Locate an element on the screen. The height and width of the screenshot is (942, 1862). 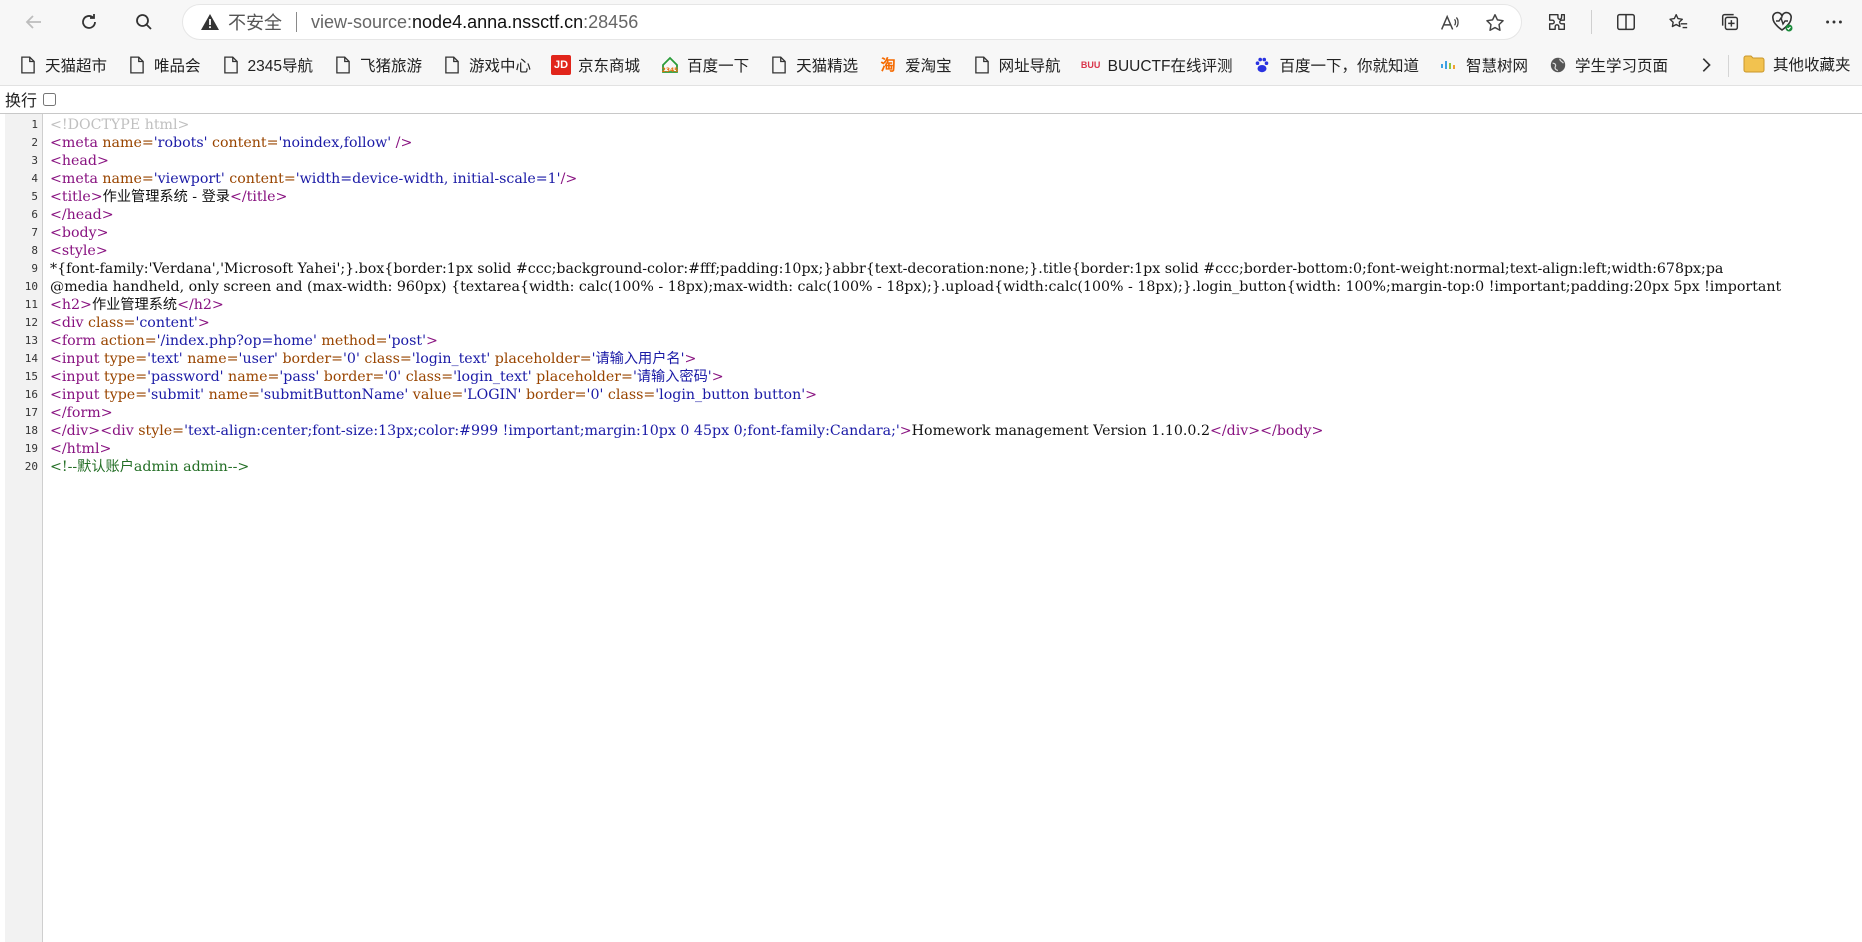
url-host: node4.anna.nssctf.cn is located at coordinates (498, 21).